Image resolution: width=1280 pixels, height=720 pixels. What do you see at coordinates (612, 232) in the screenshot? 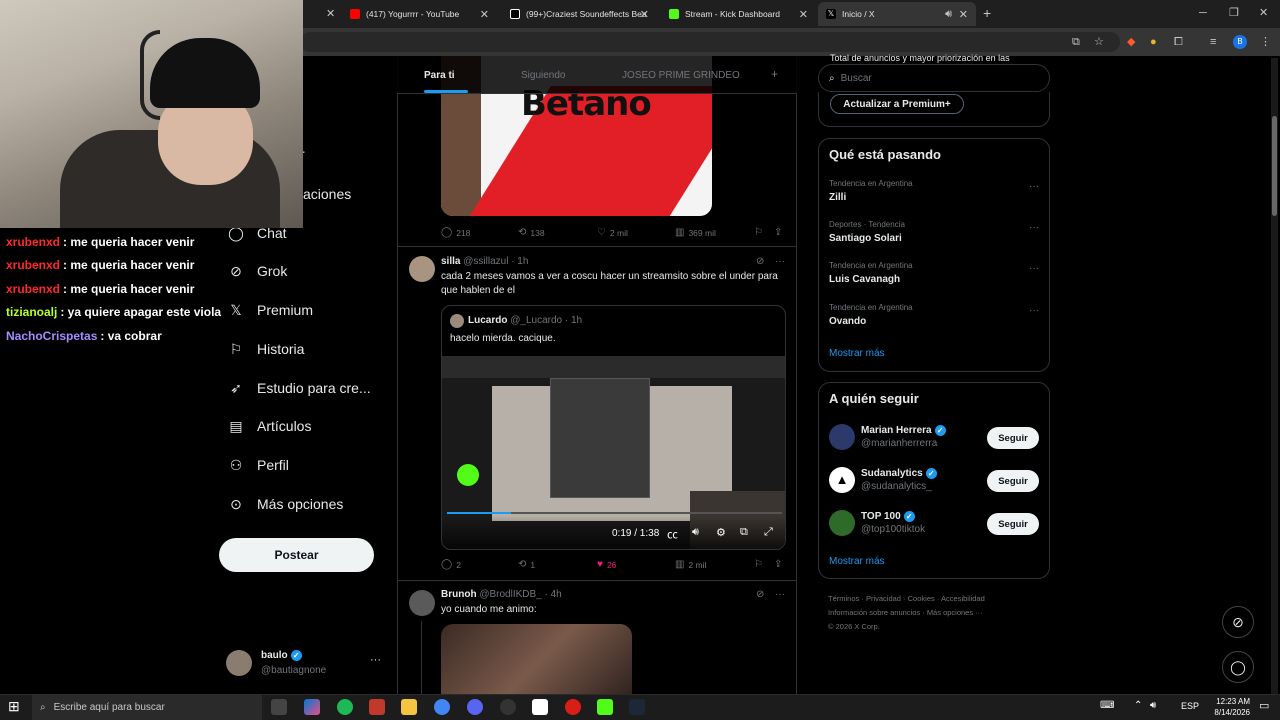
I see `like-action: ♡ 2 mil` at bounding box center [612, 232].